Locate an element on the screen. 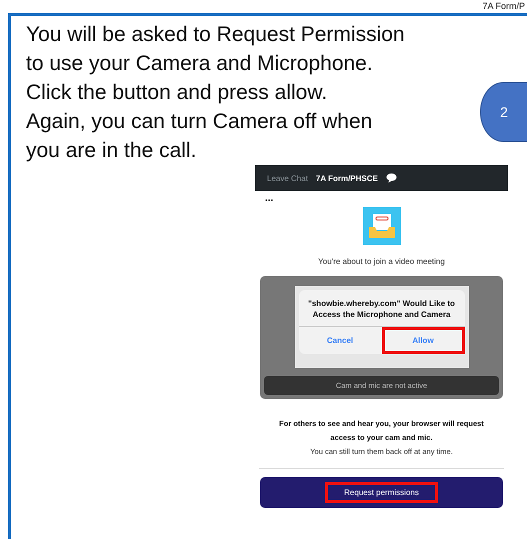  chat-bubble-icon is located at coordinates (391, 178).